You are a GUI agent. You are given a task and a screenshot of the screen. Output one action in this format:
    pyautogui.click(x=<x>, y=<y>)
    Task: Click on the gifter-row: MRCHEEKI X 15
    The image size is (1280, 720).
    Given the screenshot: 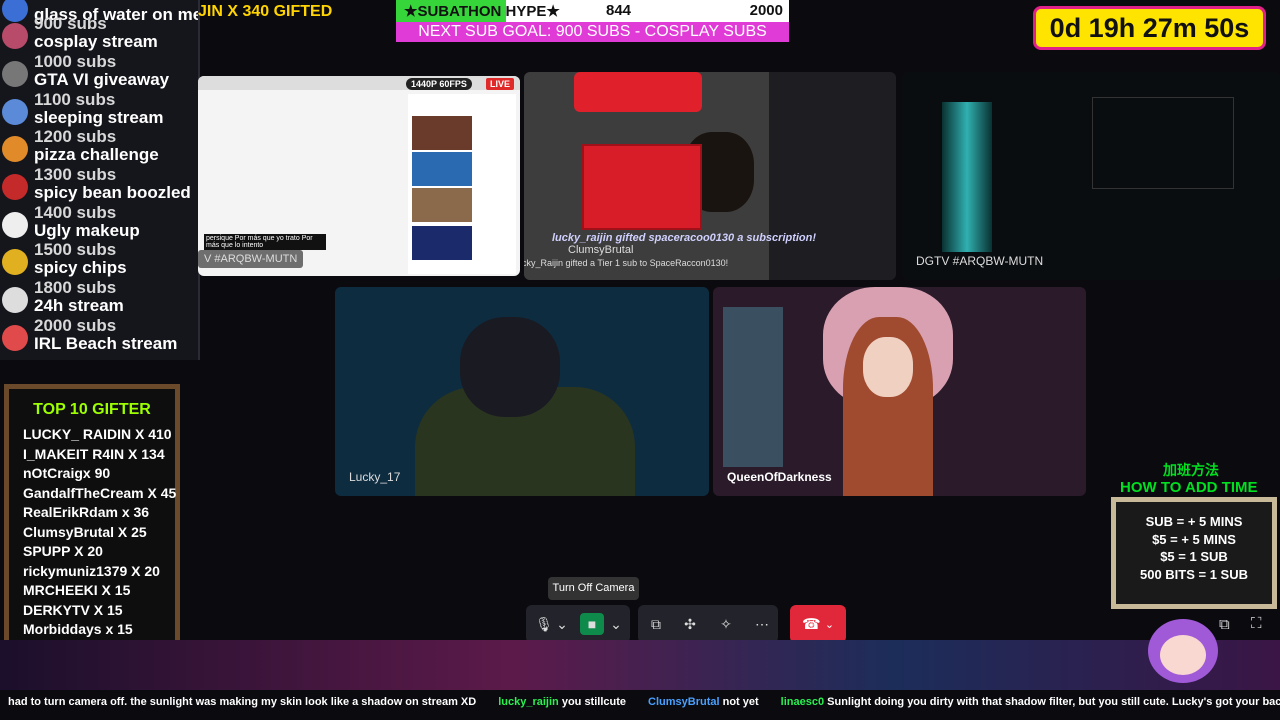 What is the action you would take?
    pyautogui.click(x=77, y=590)
    